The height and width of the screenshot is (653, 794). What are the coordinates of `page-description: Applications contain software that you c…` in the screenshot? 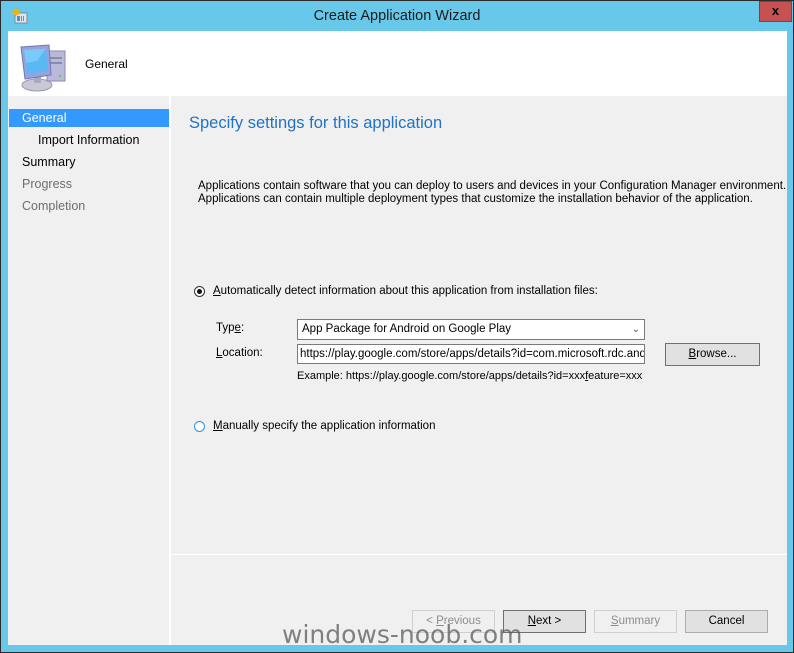 It's located at (492, 193).